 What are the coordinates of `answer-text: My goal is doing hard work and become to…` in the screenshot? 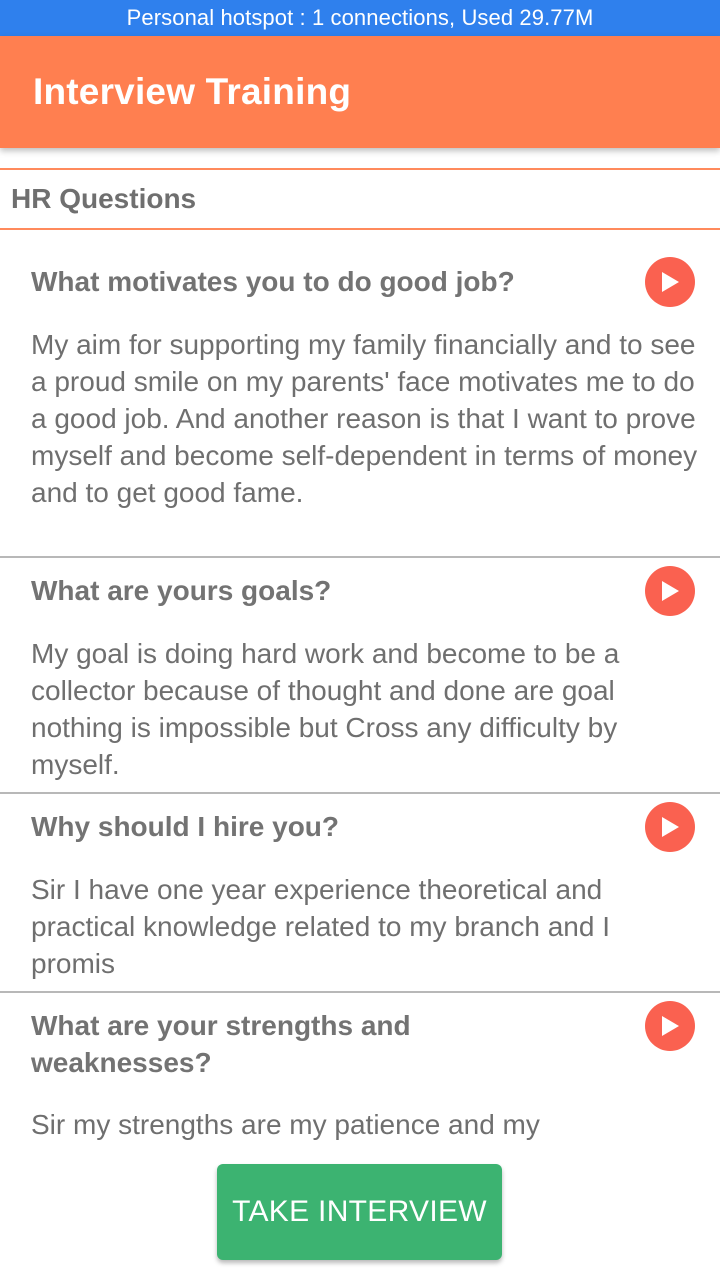 It's located at (325, 709).